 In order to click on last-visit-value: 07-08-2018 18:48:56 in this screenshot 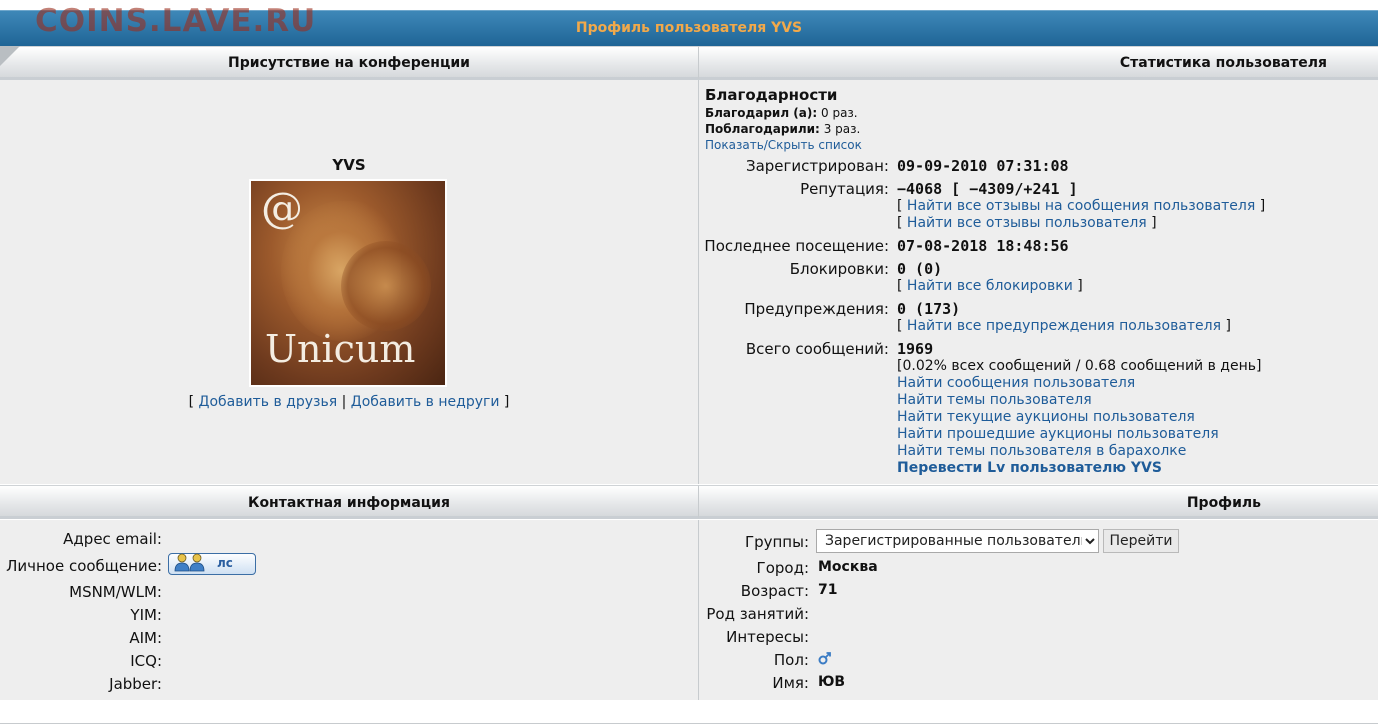, I will do `click(983, 246)`.